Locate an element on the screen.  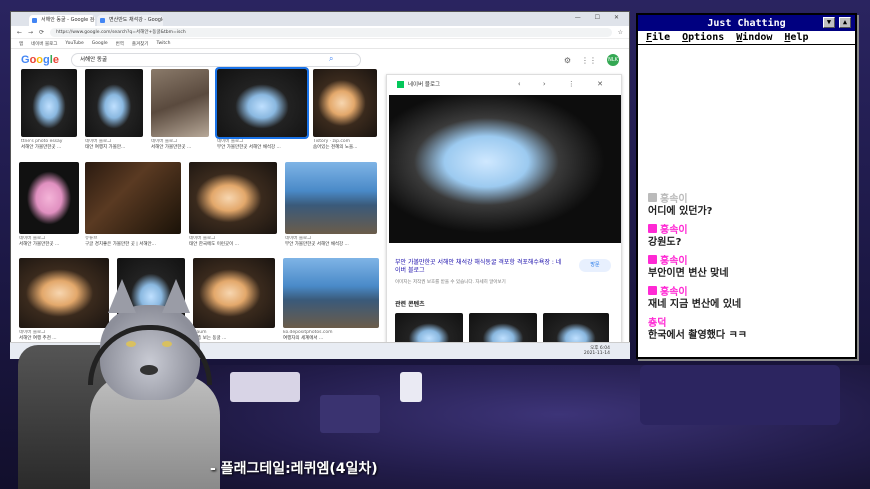
bookmark-item: 즐겨찾기 is located at coordinates (140, 44).